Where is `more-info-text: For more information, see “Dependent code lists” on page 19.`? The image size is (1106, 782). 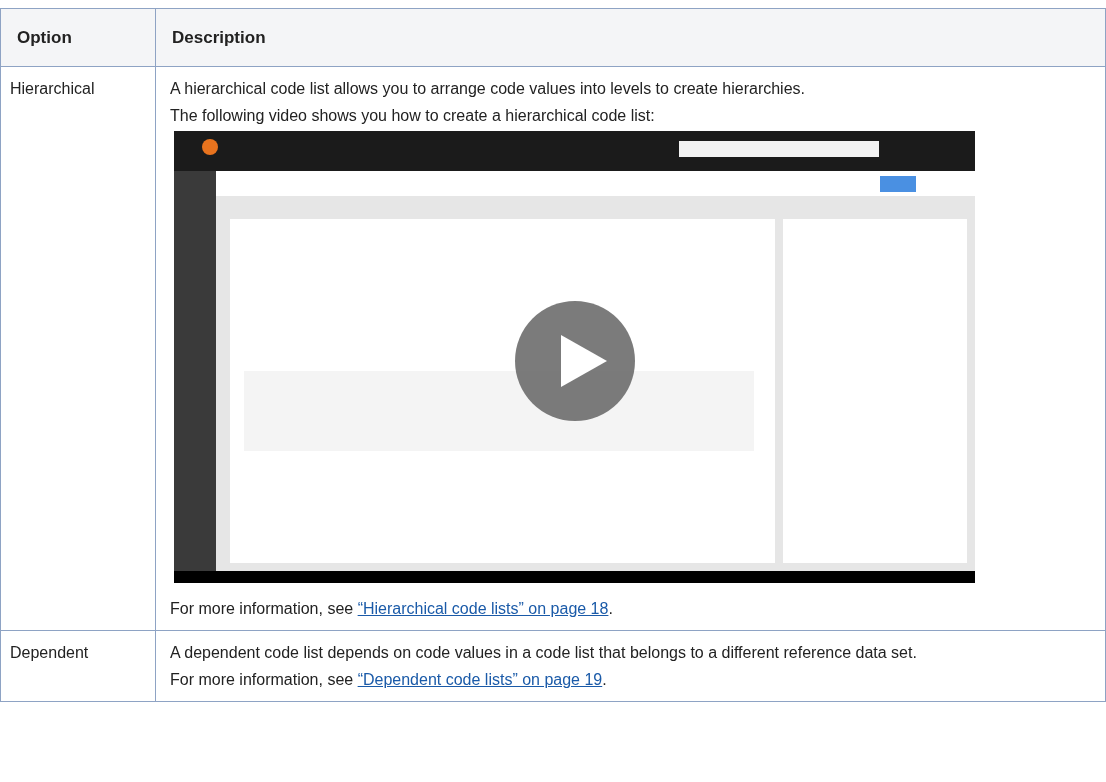
more-info-text: For more information, see “Dependent code lists” on page 19. is located at coordinates (389, 680).